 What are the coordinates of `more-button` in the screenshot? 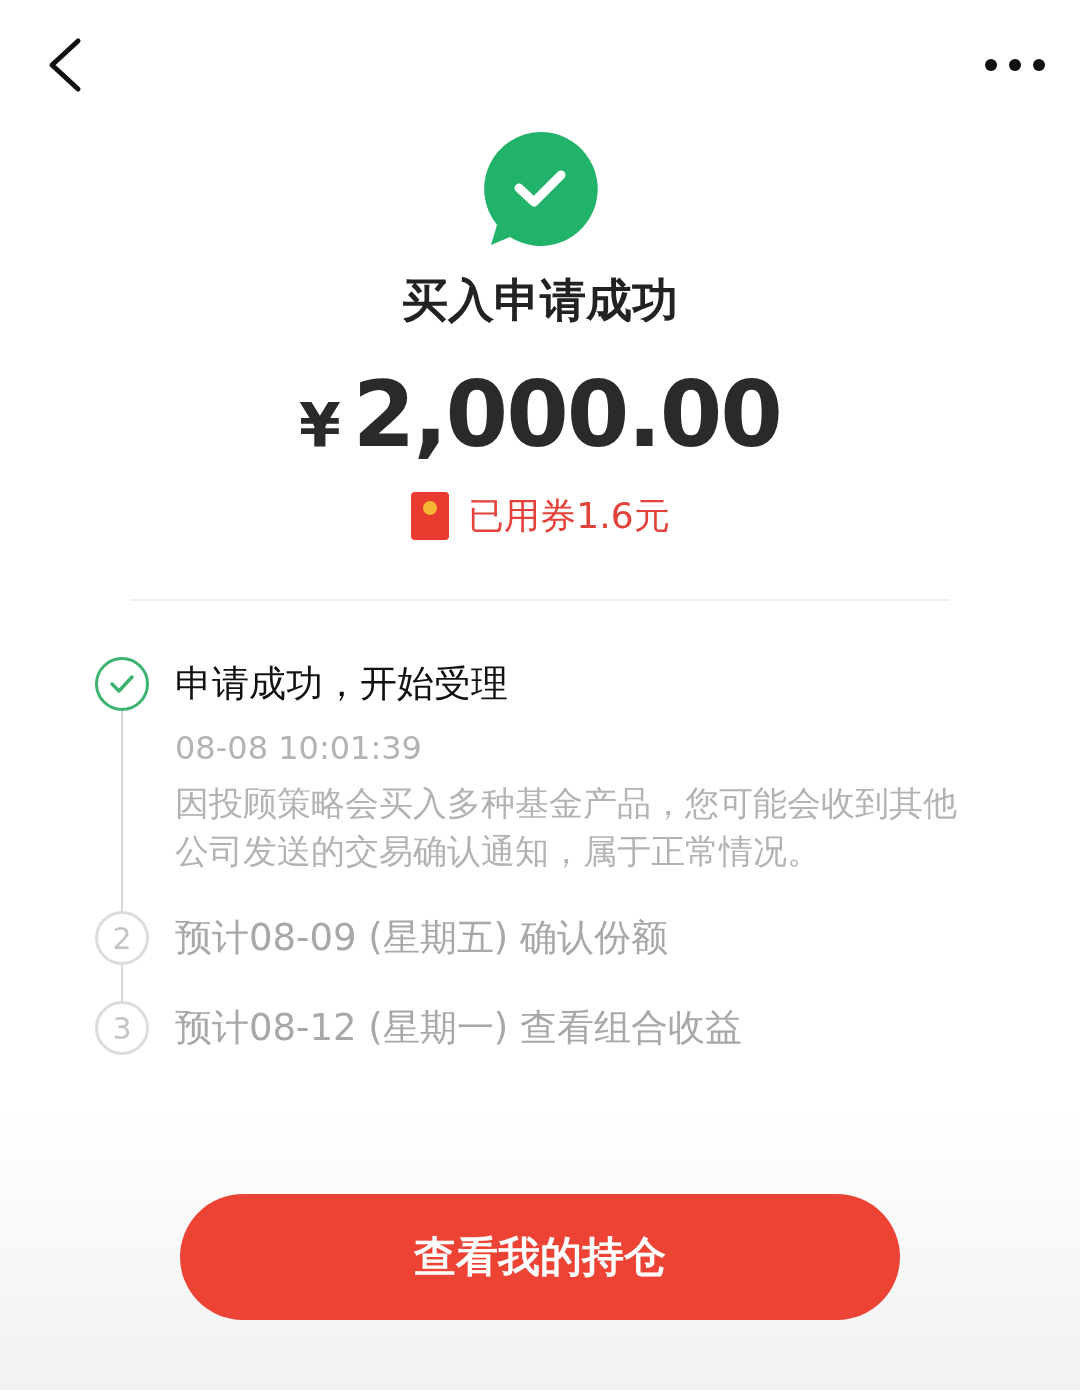 It's located at (1015, 65).